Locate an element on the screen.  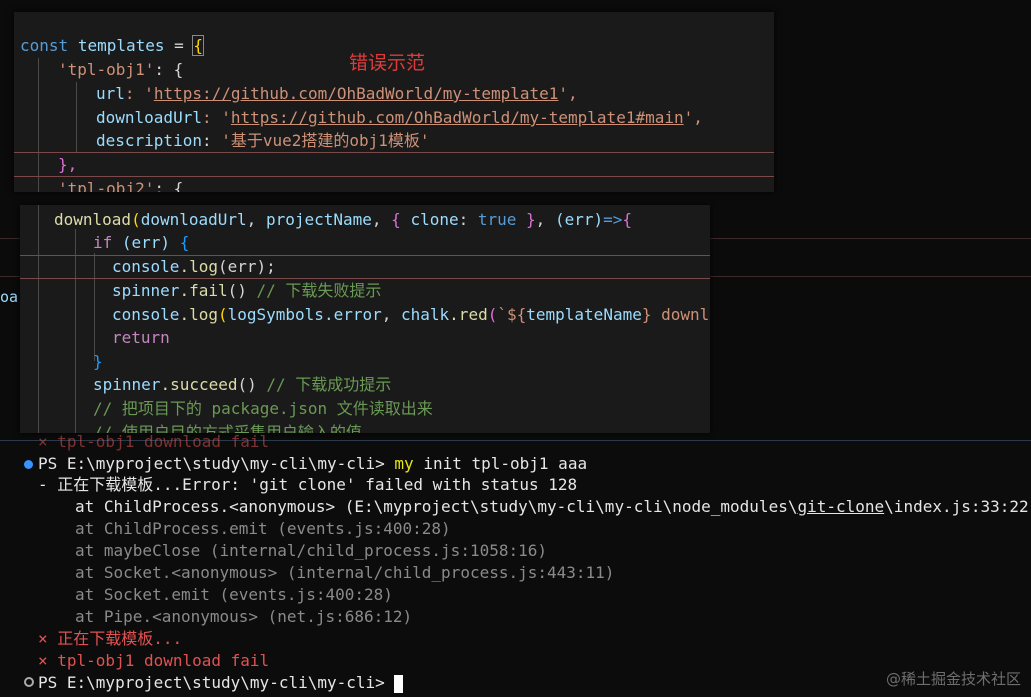
code-line: return is located at coordinates (141, 337).